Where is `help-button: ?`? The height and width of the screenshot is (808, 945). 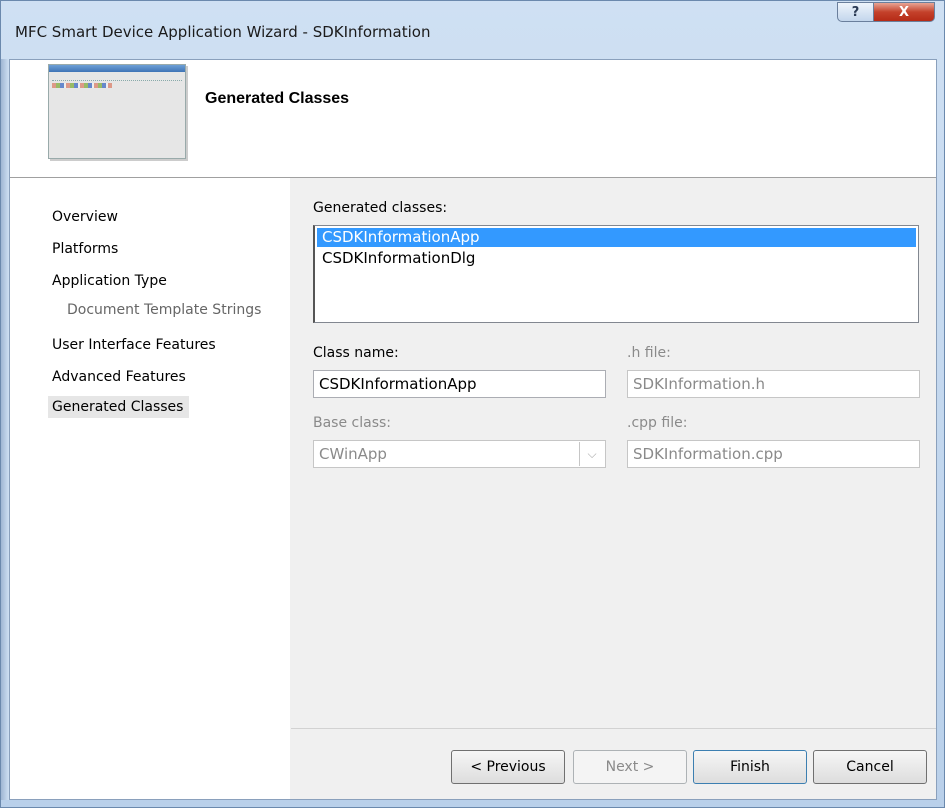
help-button: ? is located at coordinates (855, 12).